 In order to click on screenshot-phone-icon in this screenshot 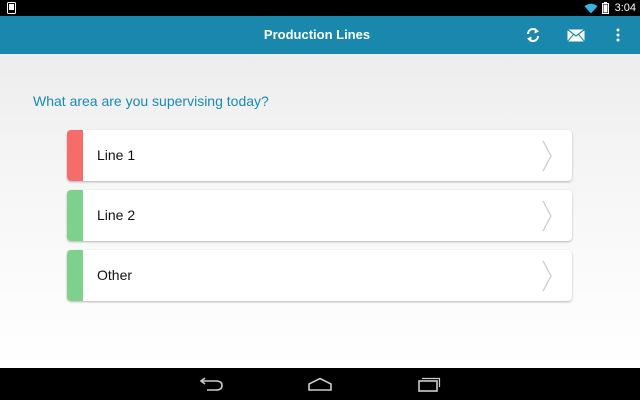, I will do `click(11, 8)`.